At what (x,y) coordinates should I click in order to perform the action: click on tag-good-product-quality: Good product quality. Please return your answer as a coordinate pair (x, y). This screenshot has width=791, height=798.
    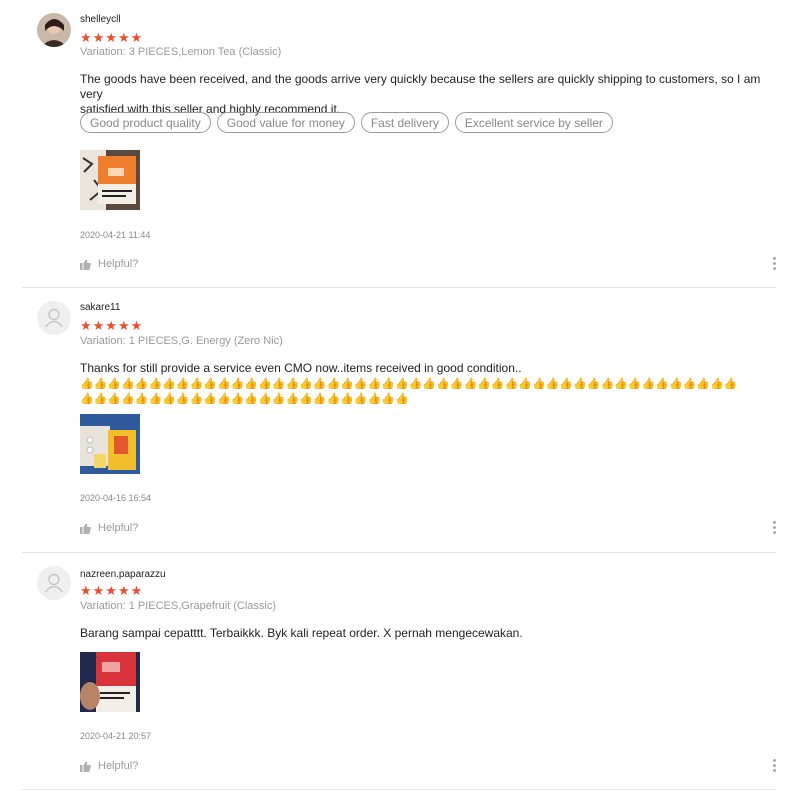
    Looking at the image, I should click on (145, 122).